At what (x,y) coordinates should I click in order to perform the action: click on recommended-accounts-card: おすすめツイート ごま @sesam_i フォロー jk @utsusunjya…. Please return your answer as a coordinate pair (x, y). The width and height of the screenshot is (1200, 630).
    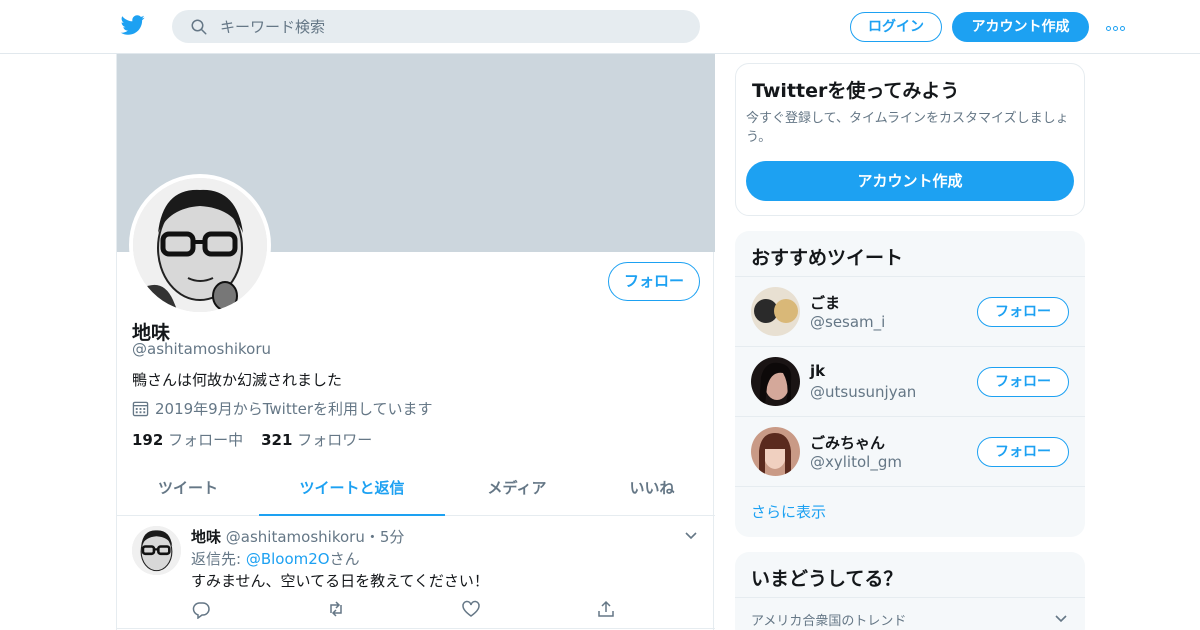
    Looking at the image, I should click on (910, 384).